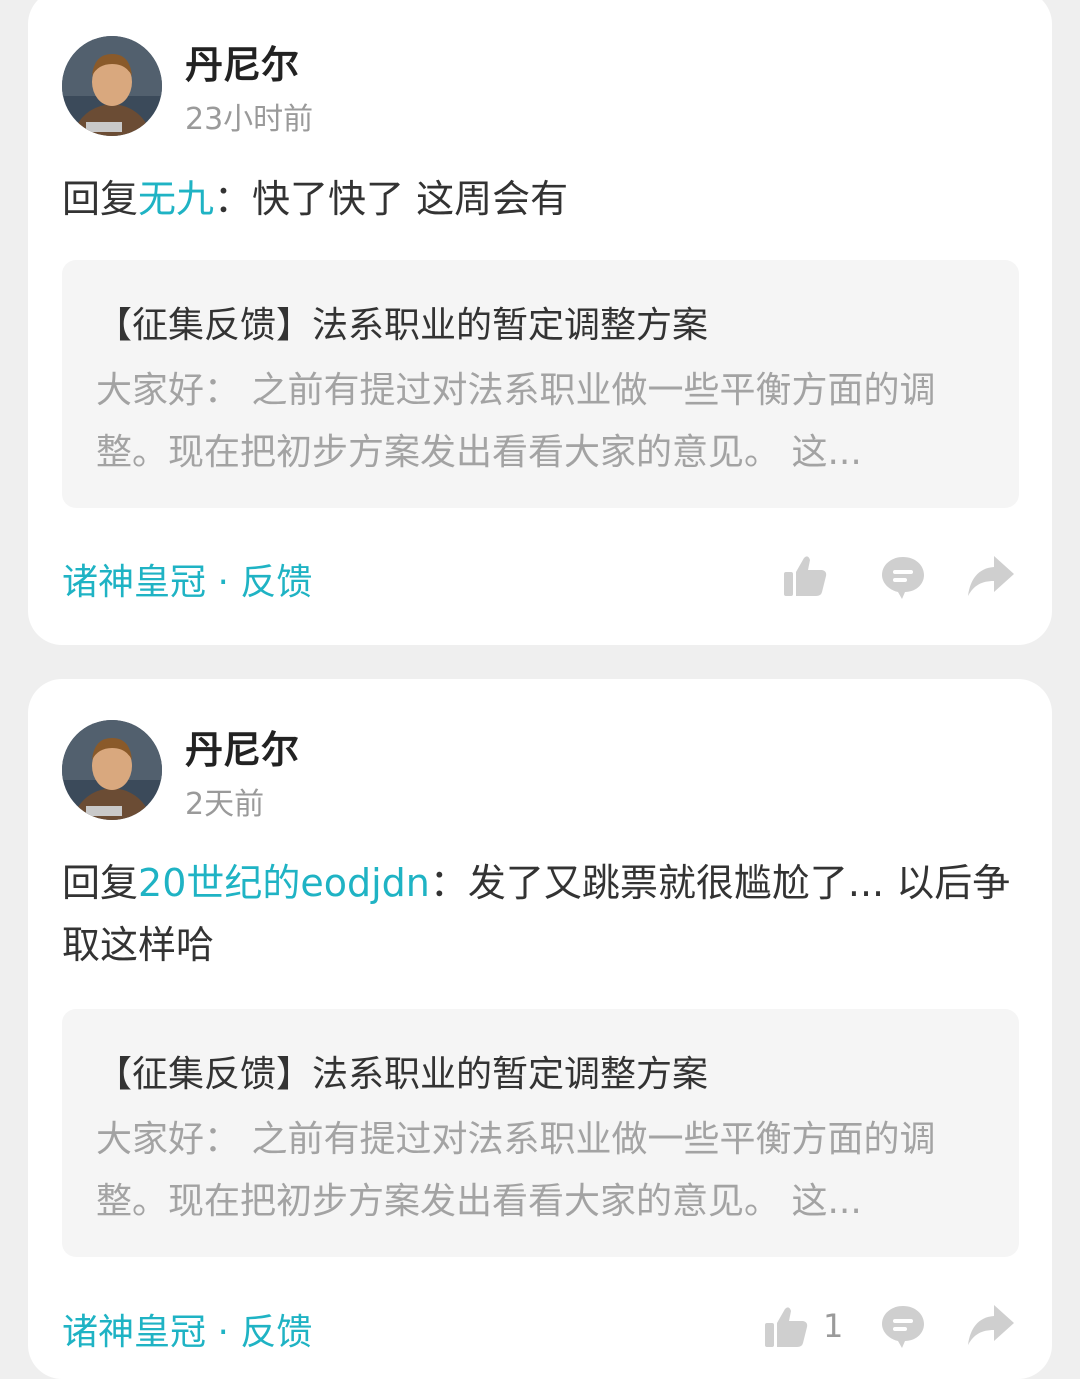 The width and height of the screenshot is (1080, 1379). What do you see at coordinates (225, 804) in the screenshot?
I see `post-time: 2天前` at bounding box center [225, 804].